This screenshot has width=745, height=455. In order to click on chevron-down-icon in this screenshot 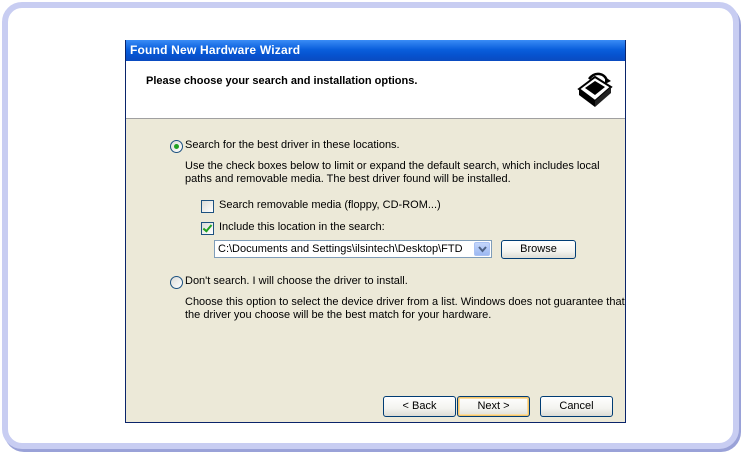, I will do `click(482, 249)`.